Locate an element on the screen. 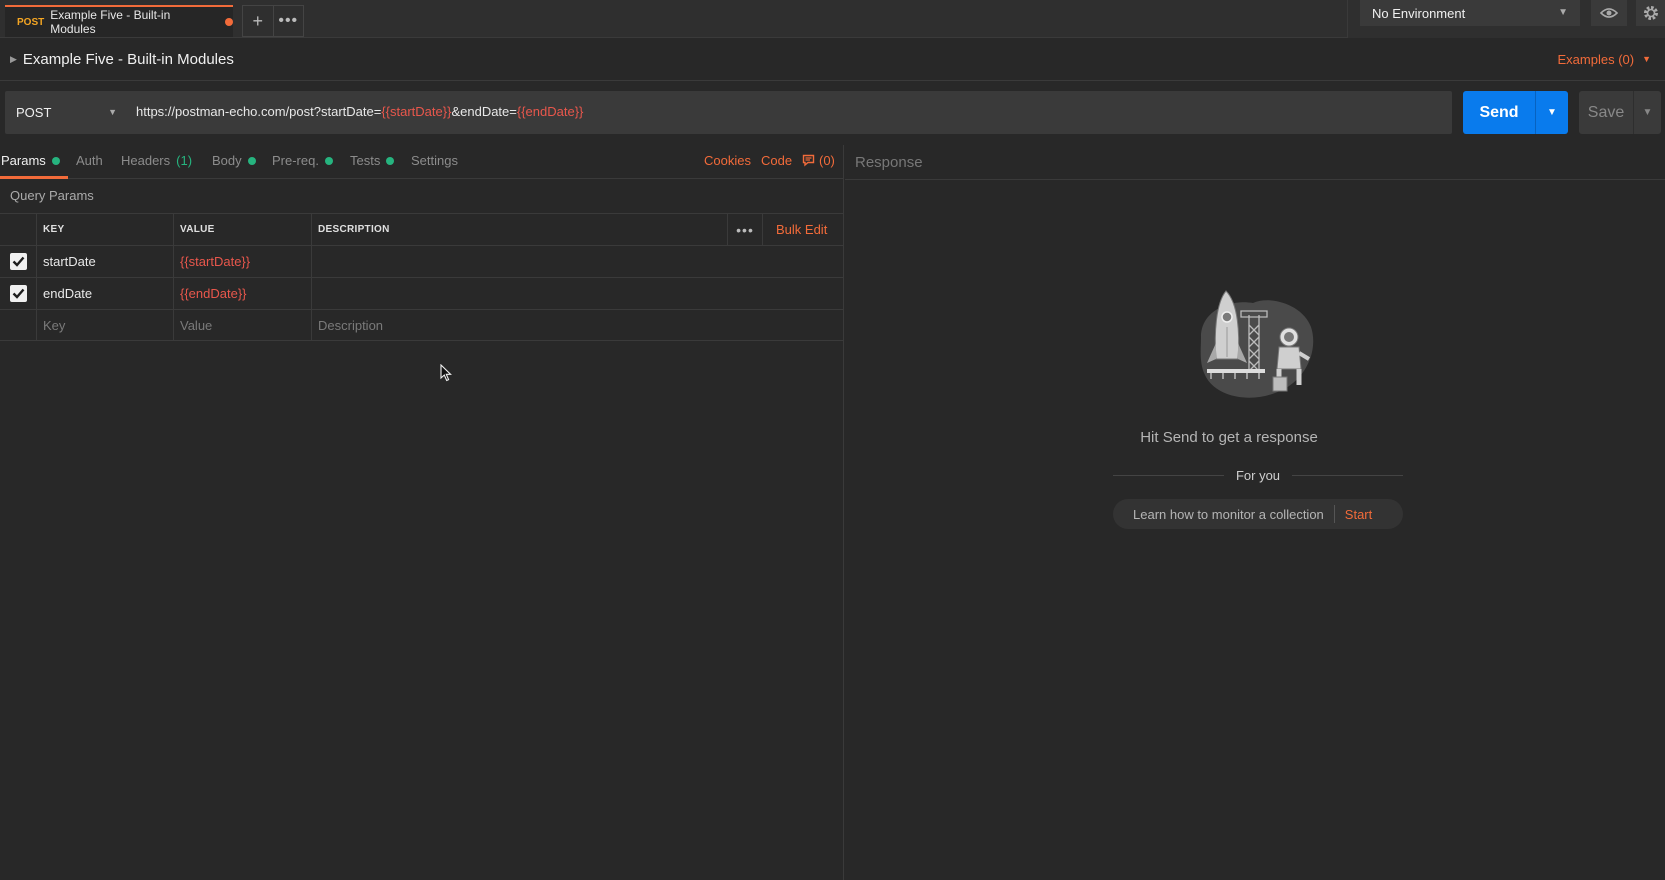  divider is located at coordinates (1334, 514).